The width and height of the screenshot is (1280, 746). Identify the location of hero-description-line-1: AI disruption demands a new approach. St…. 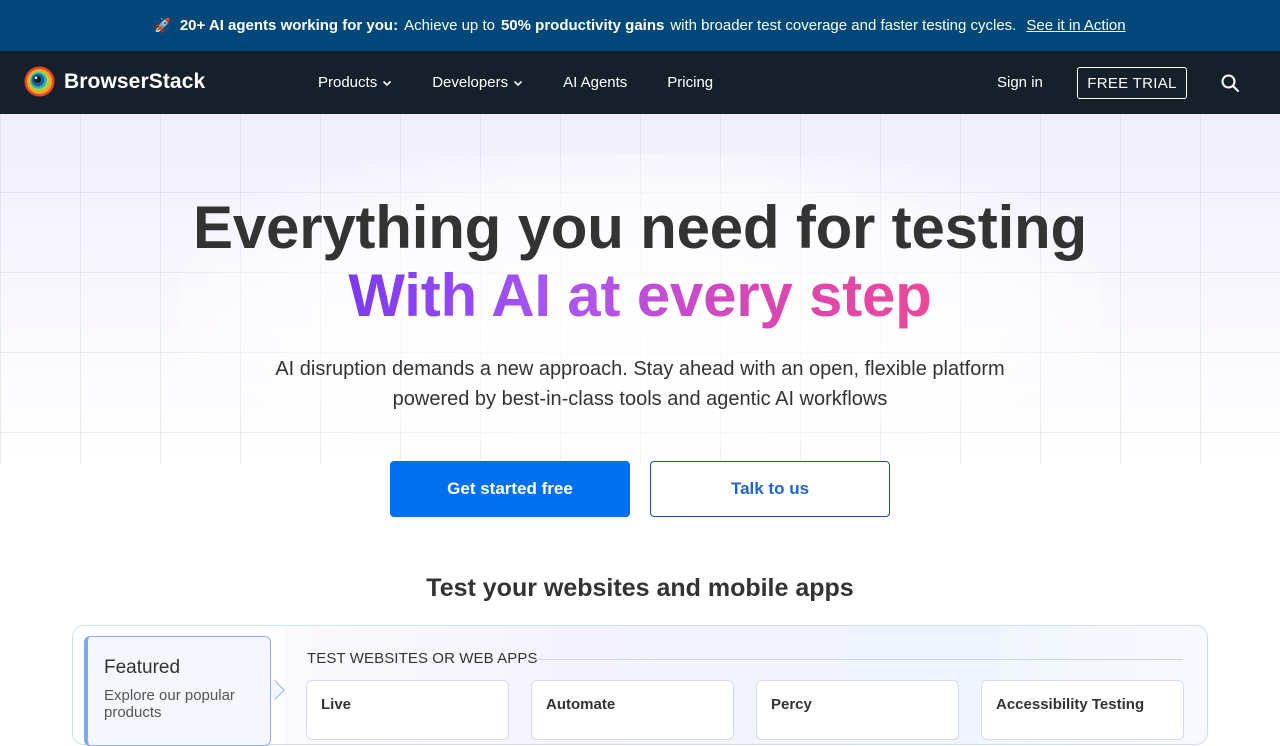
(640, 369).